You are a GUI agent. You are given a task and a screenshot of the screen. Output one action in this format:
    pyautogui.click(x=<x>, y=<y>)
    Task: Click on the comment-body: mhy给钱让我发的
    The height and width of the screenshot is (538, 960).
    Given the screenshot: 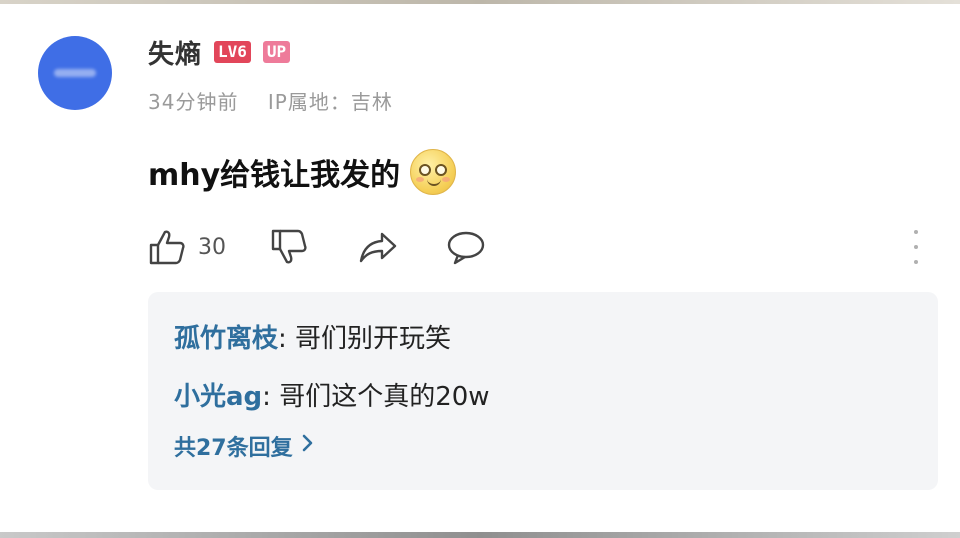 What is the action you would take?
    pyautogui.click(x=302, y=172)
    